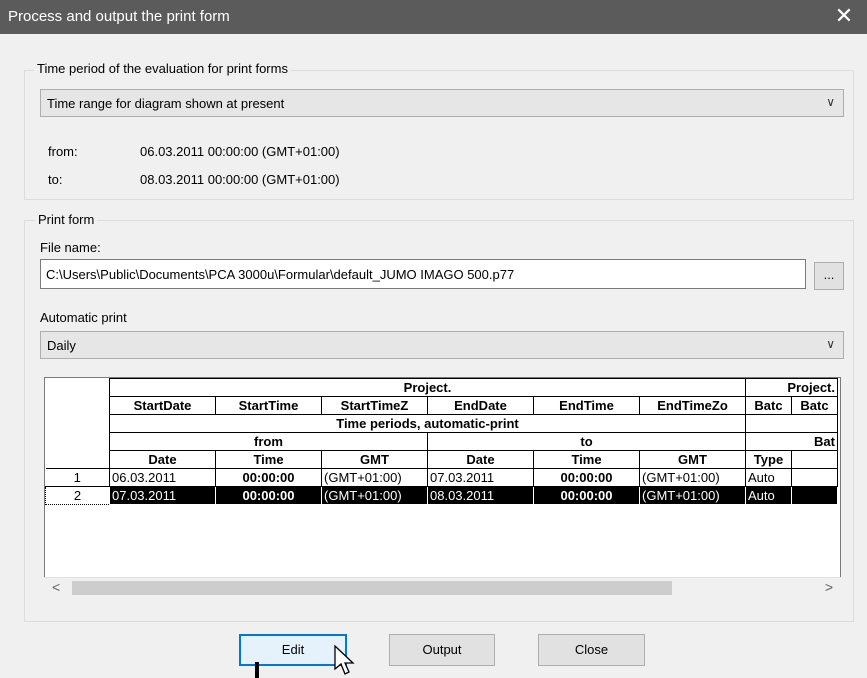 This screenshot has height=678, width=867. I want to click on file-name-label: File name:, so click(70, 247).